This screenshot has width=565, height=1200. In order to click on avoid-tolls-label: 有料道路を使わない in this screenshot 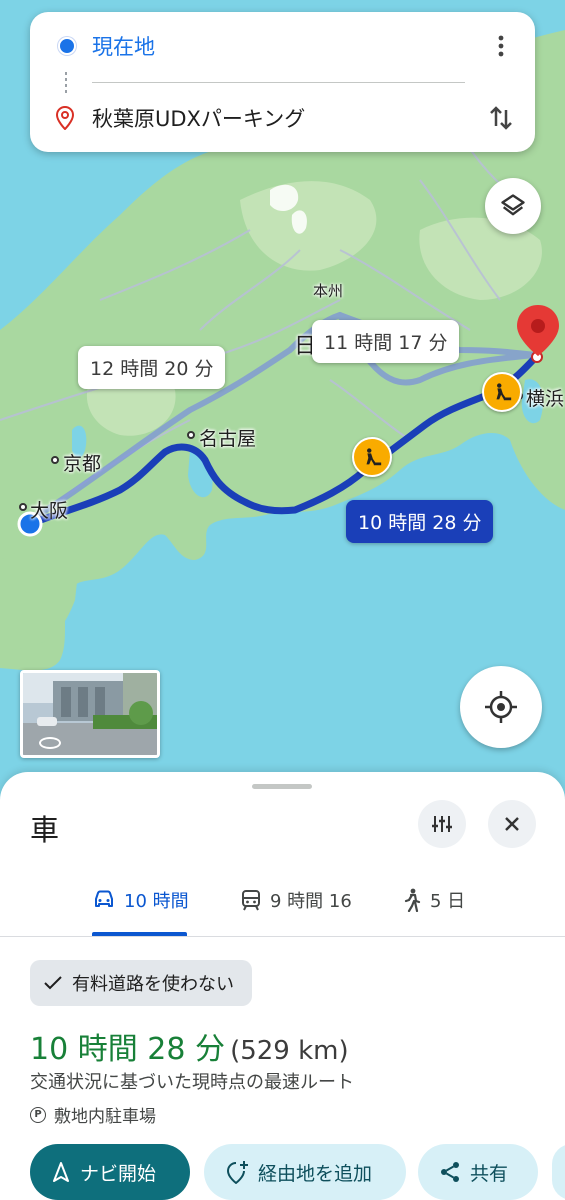, I will do `click(153, 984)`.